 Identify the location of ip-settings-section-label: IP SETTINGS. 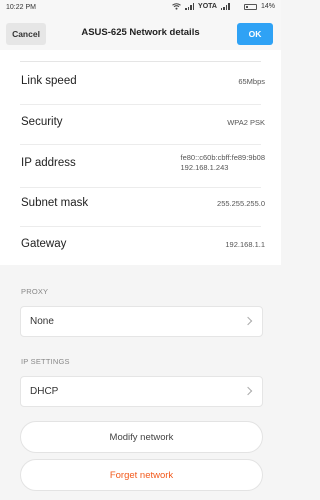
(45, 361).